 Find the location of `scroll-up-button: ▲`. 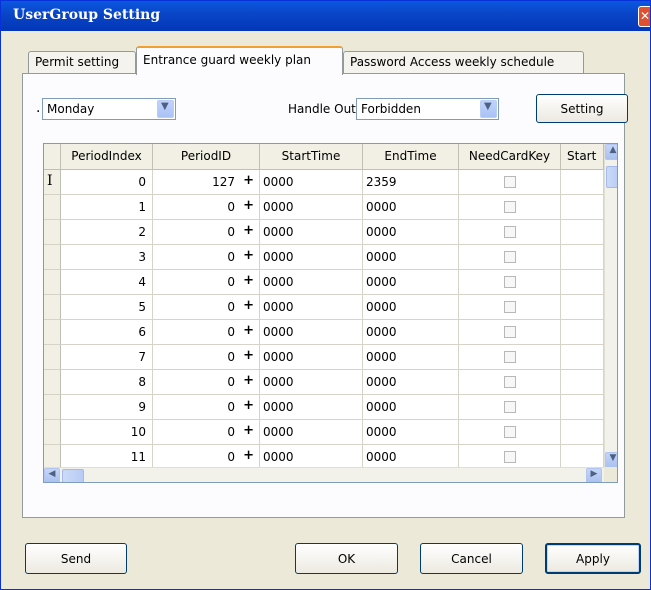

scroll-up-button: ▲ is located at coordinates (611, 152).